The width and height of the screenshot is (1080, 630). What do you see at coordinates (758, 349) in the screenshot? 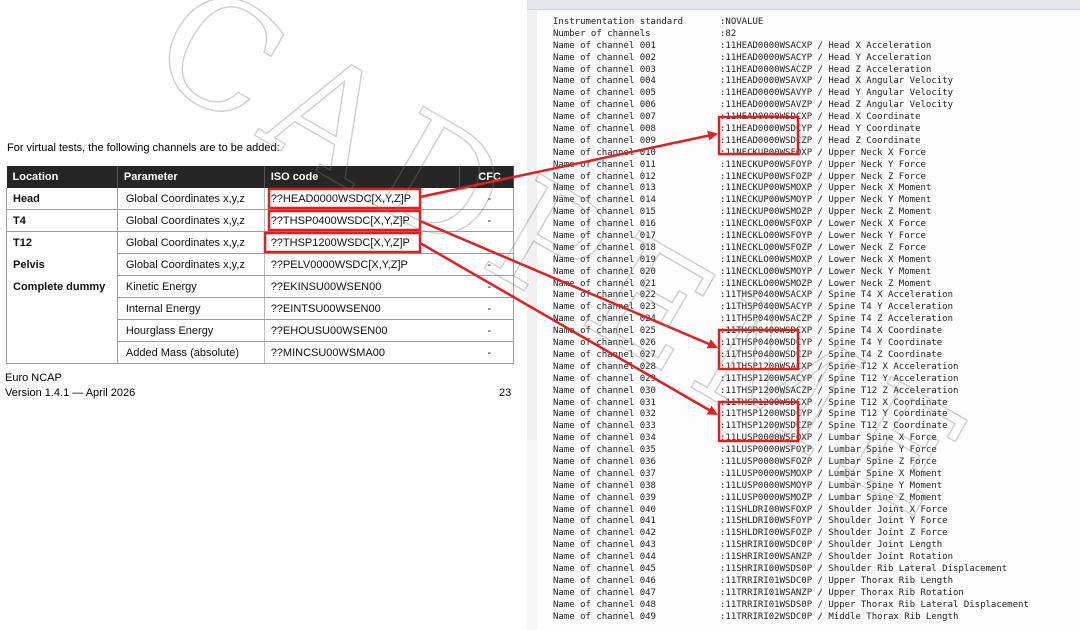
I see `highlight-box-t4-channels` at bounding box center [758, 349].